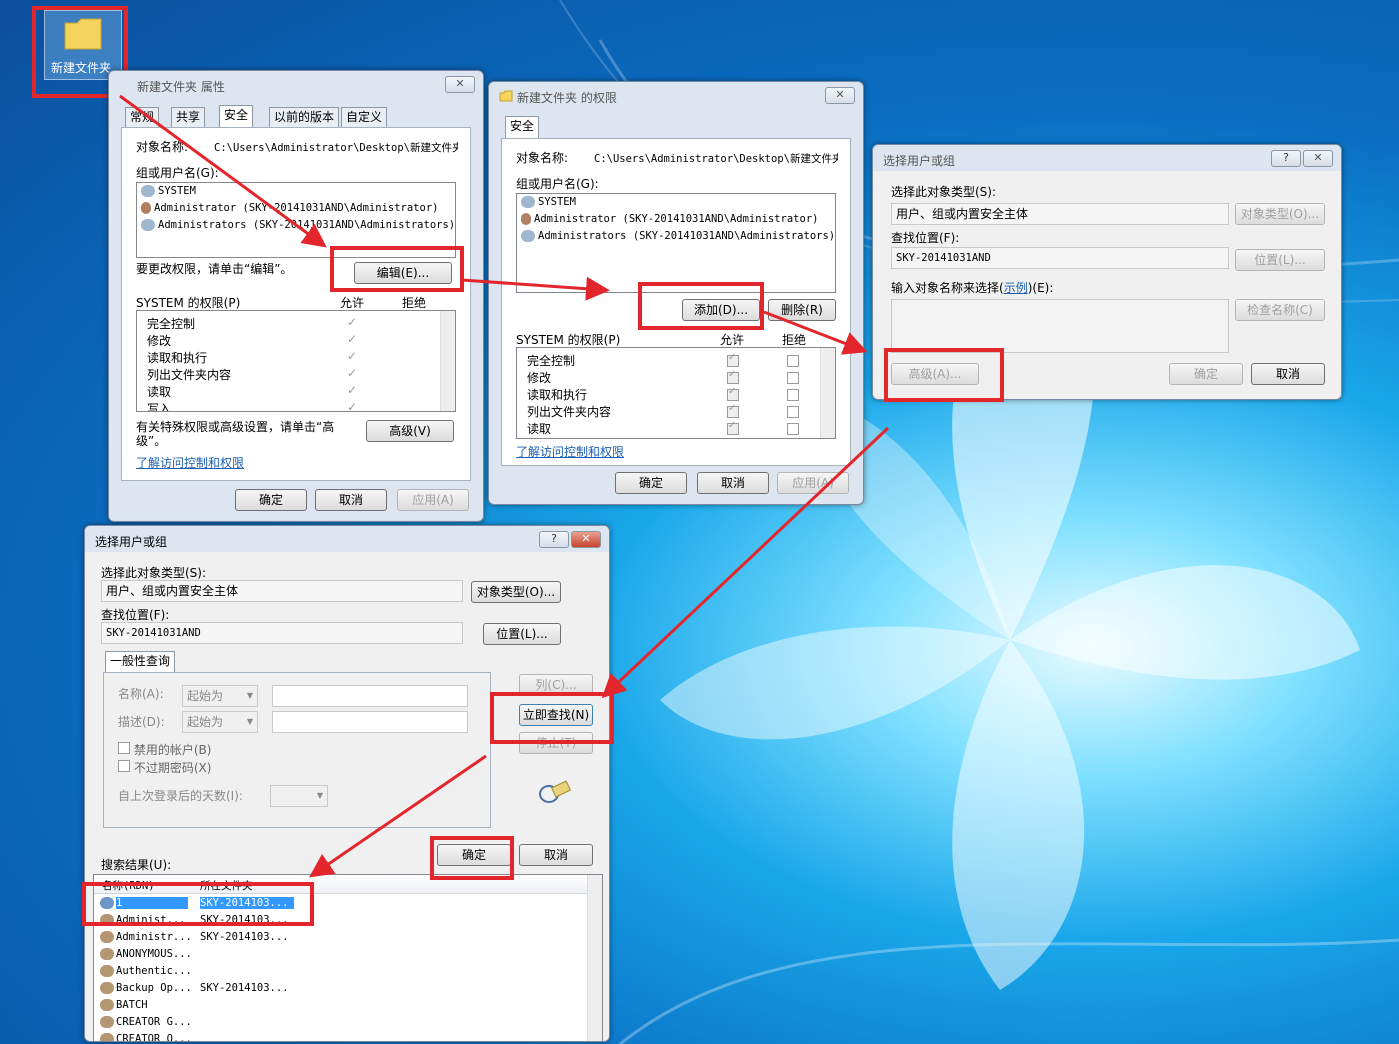 The width and height of the screenshot is (1399, 1044). Describe the element at coordinates (352, 303) in the screenshot. I see `allow-header: 允许` at that location.